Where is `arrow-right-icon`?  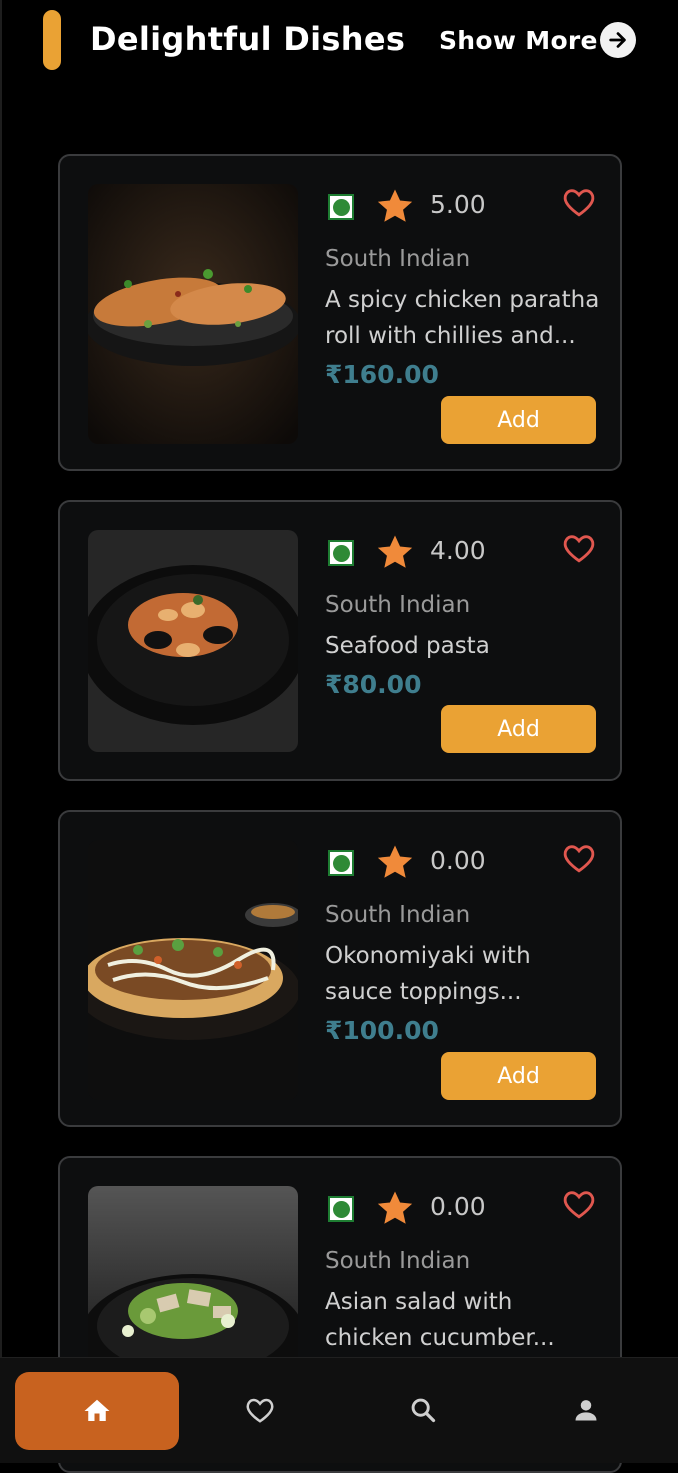
arrow-right-icon is located at coordinates (618, 40).